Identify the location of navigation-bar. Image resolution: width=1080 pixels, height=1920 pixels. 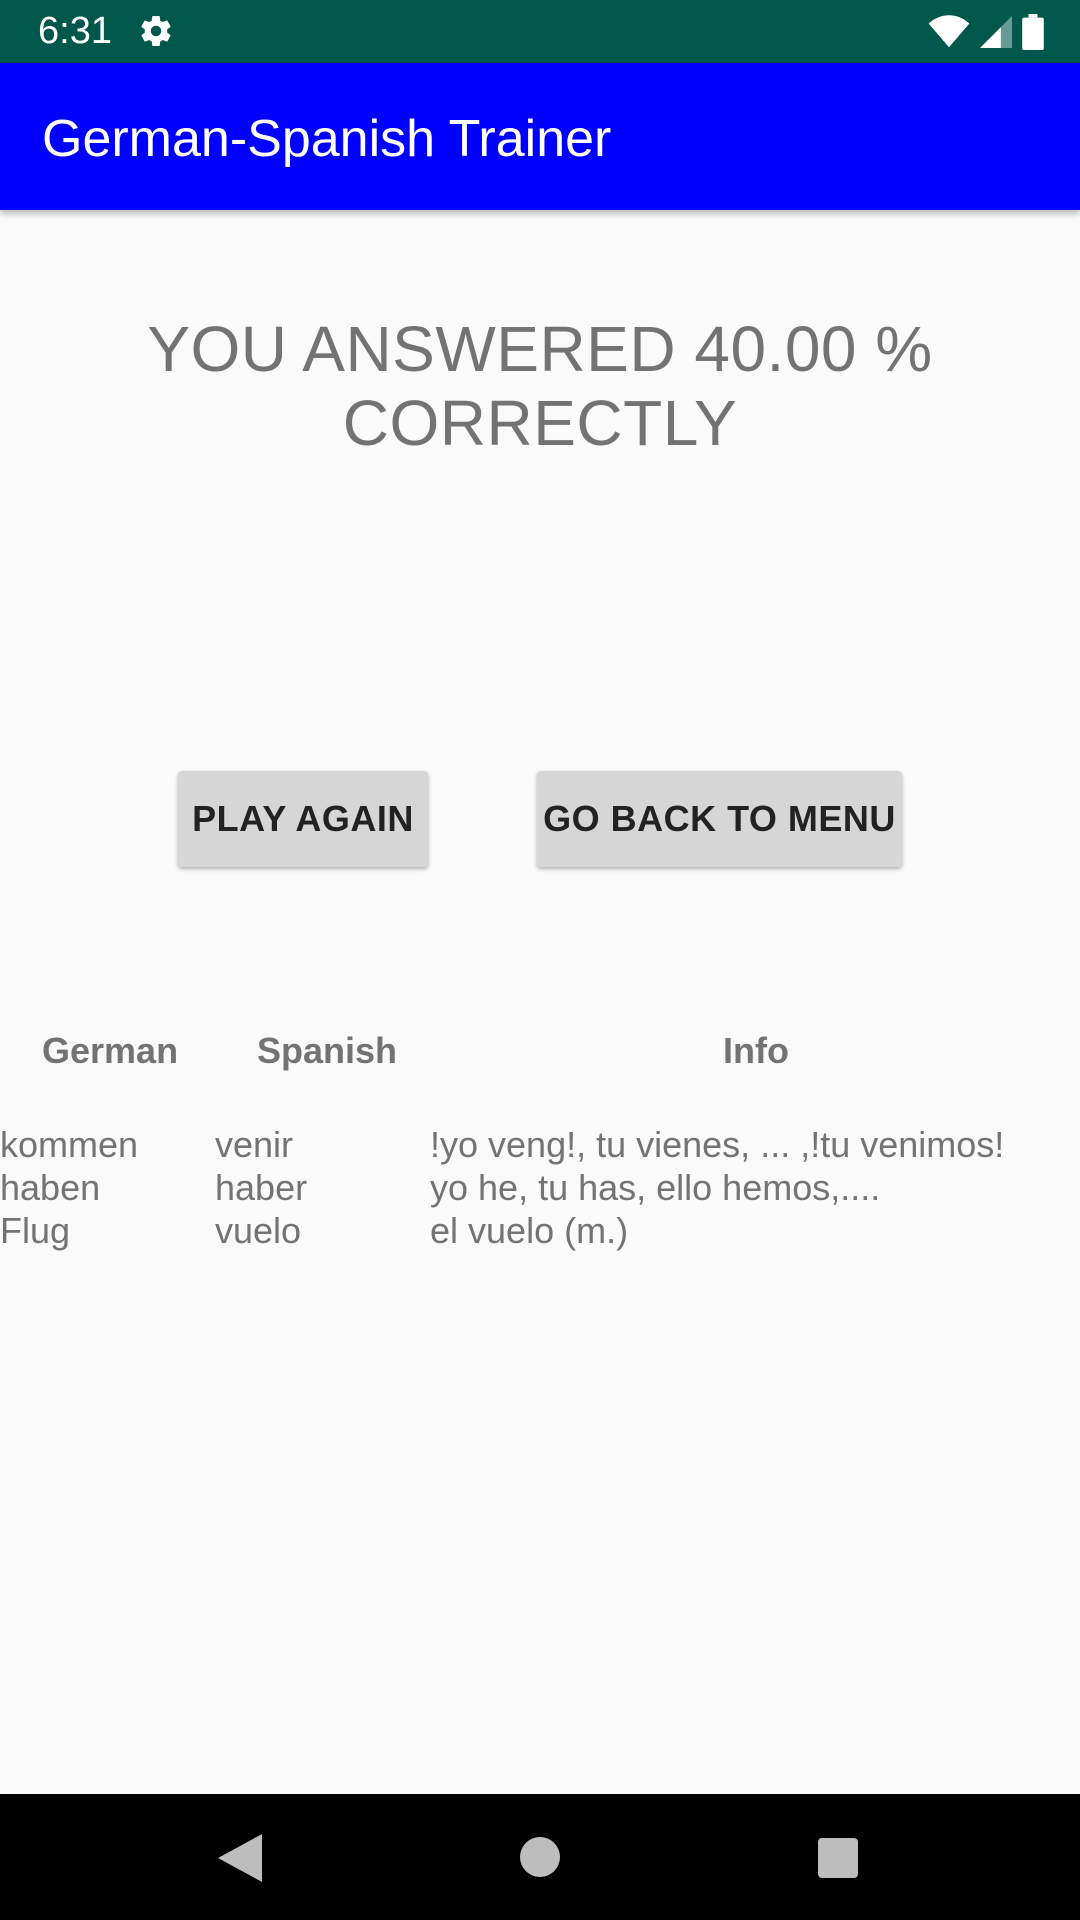
(540, 1857).